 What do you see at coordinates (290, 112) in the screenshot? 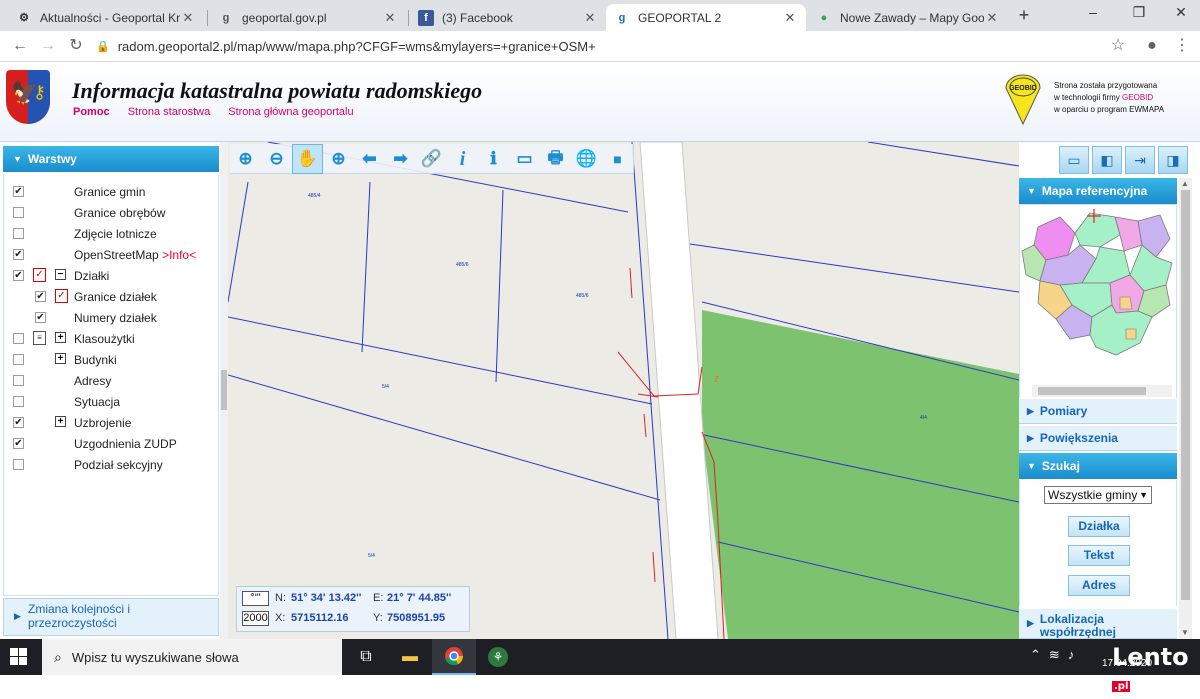
I see `geoportal-home-link: Strona główna geoportalu` at bounding box center [290, 112].